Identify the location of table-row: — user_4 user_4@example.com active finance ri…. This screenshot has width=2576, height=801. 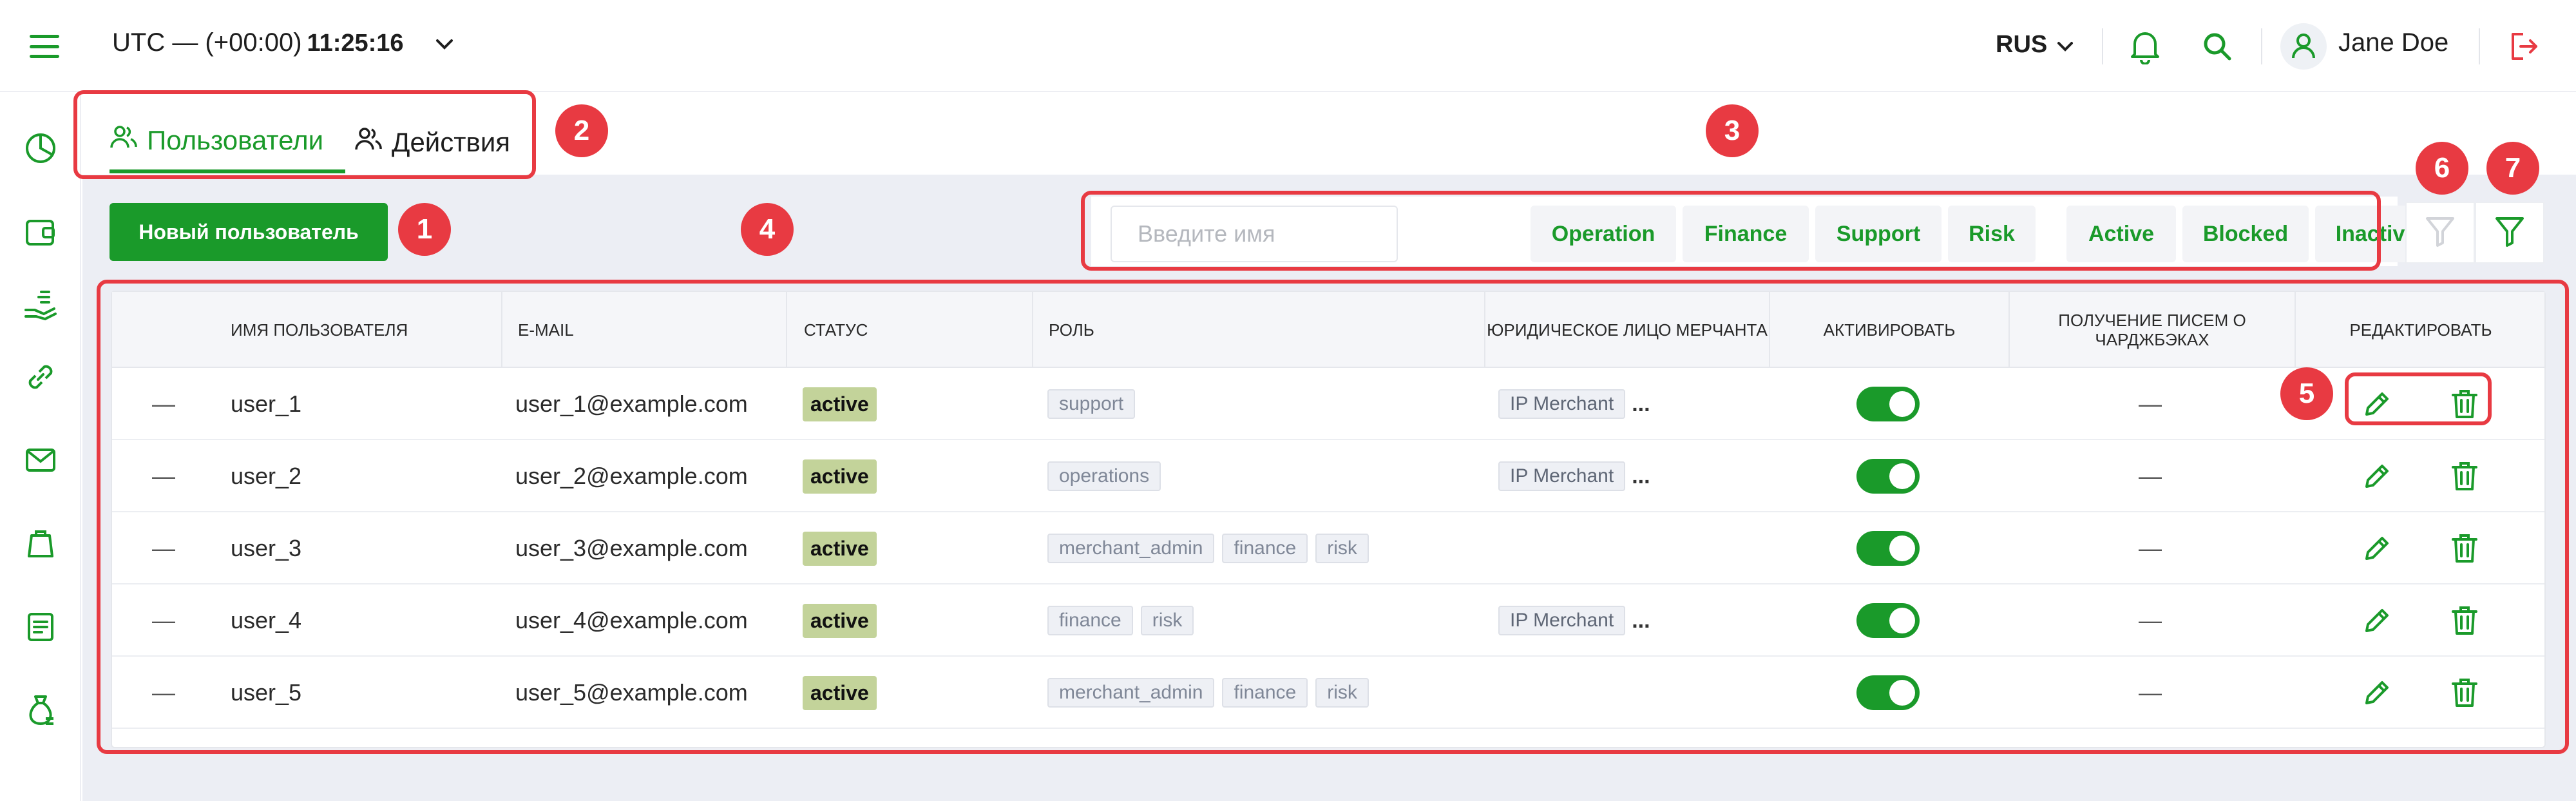
(1328, 620).